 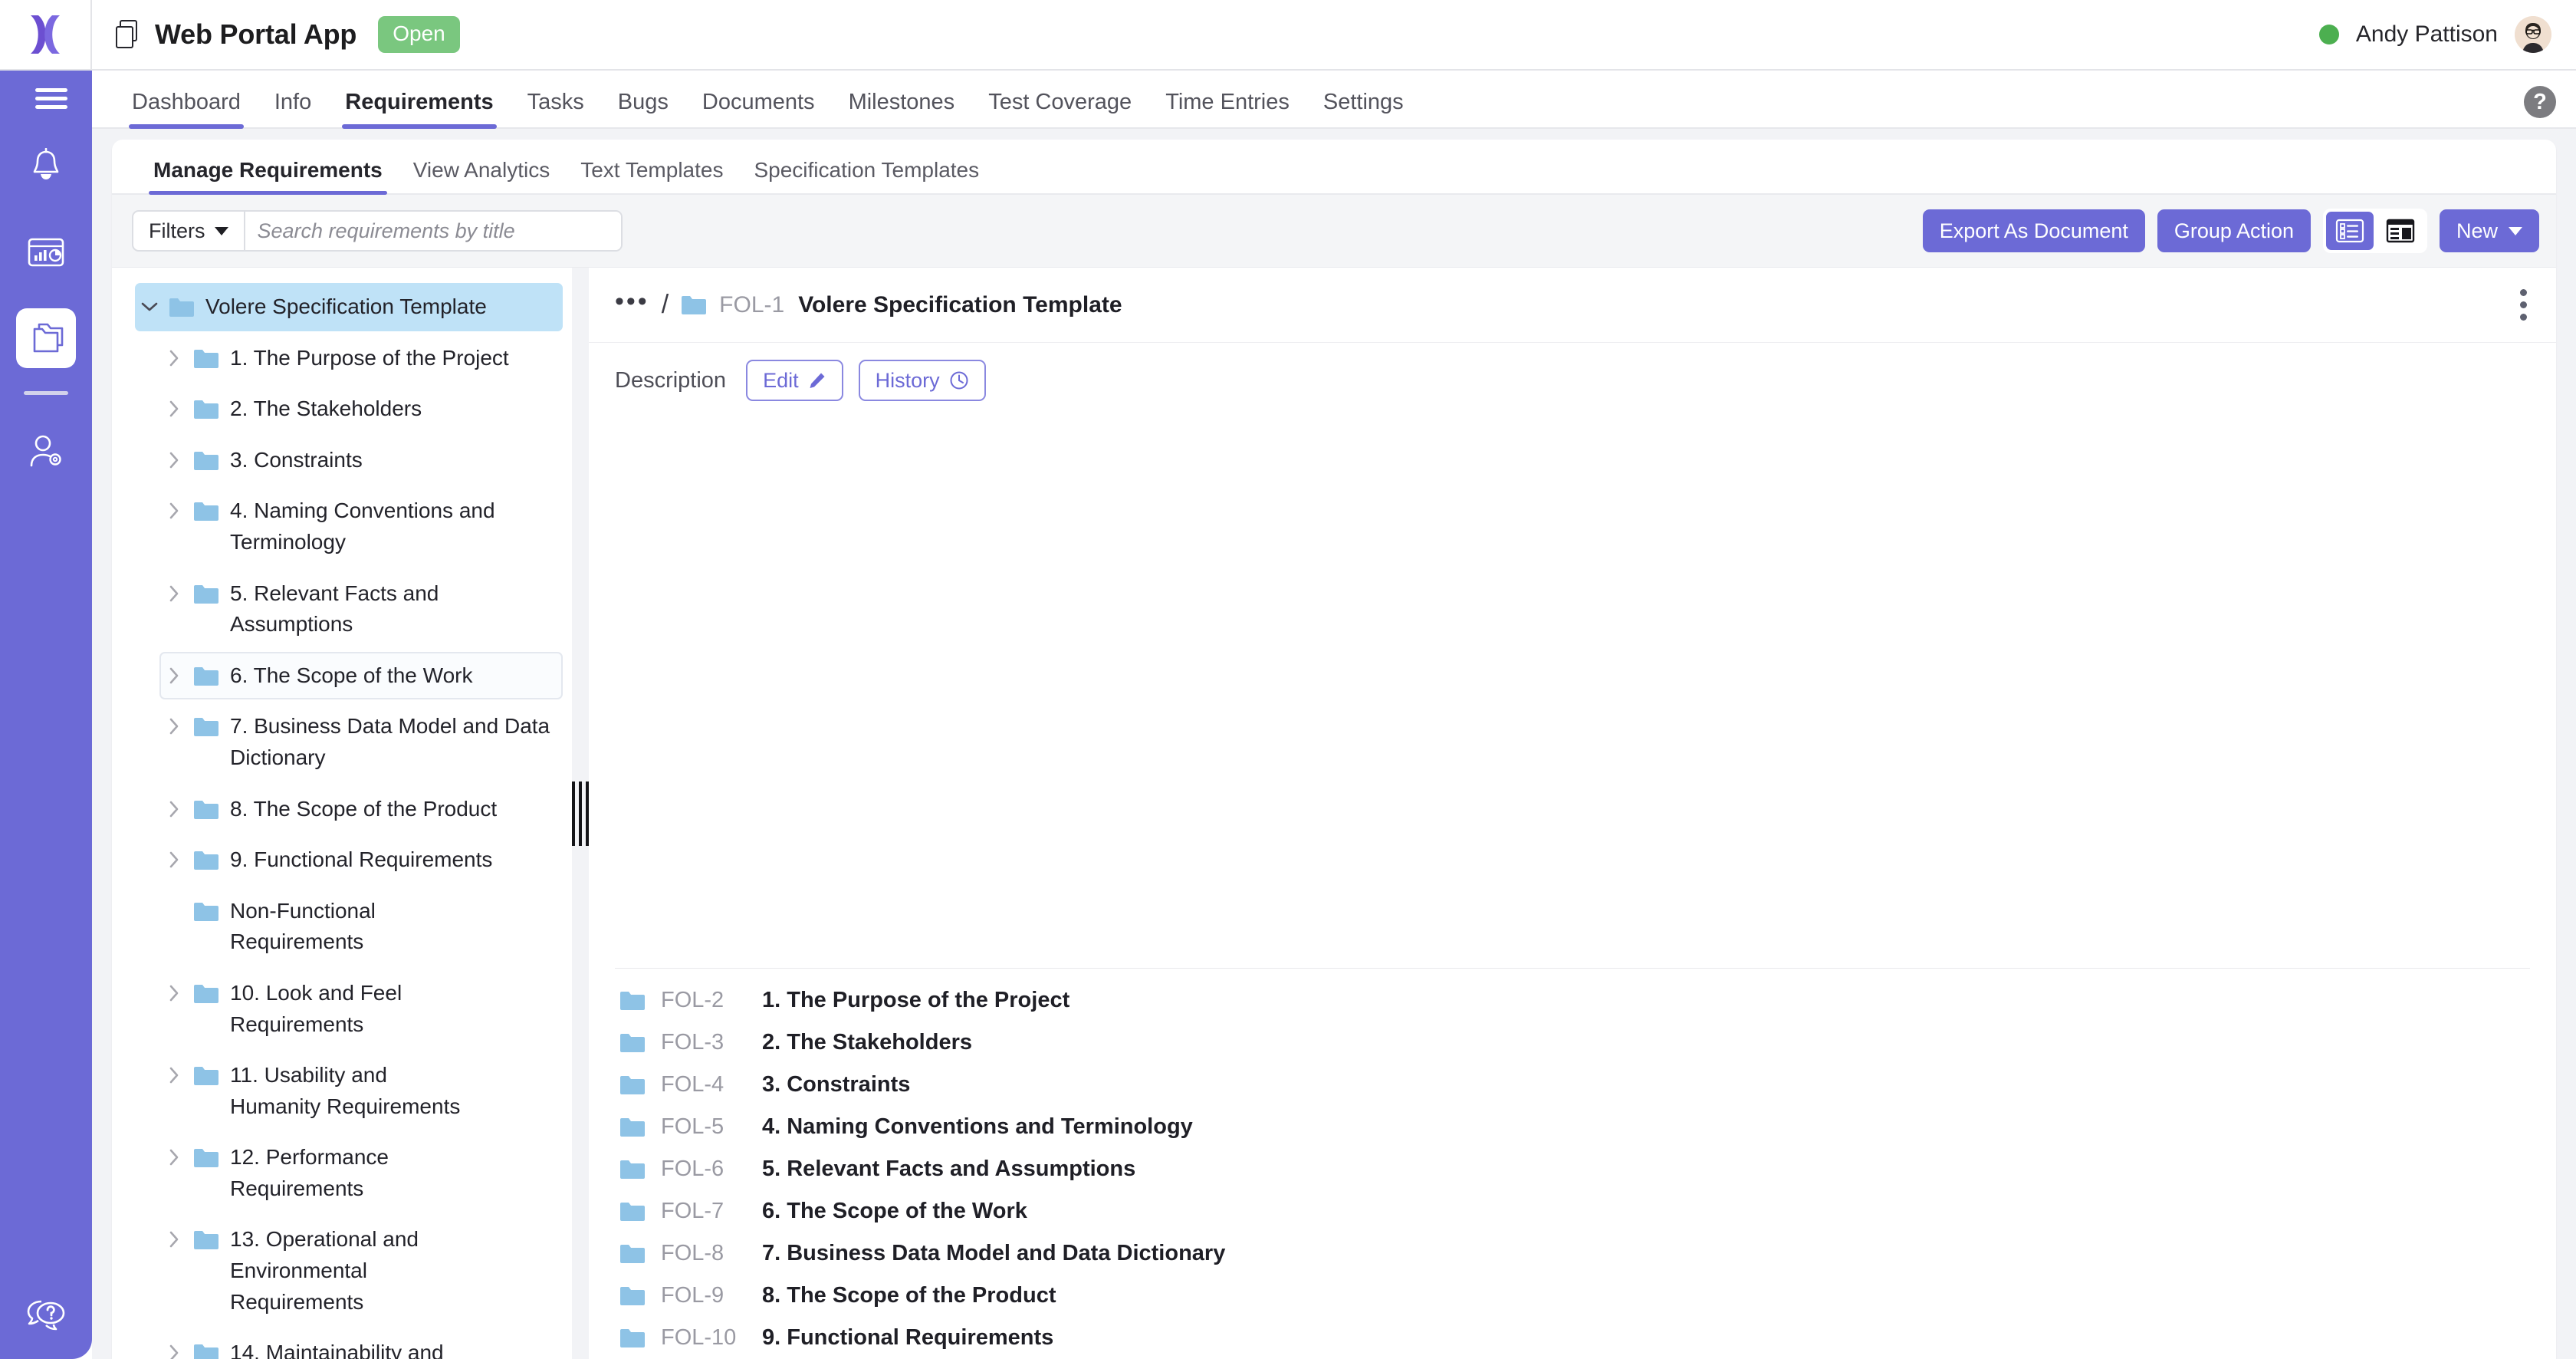 I want to click on list-item: FOL-2 1. The Purpose of the Project, so click(x=1572, y=1000).